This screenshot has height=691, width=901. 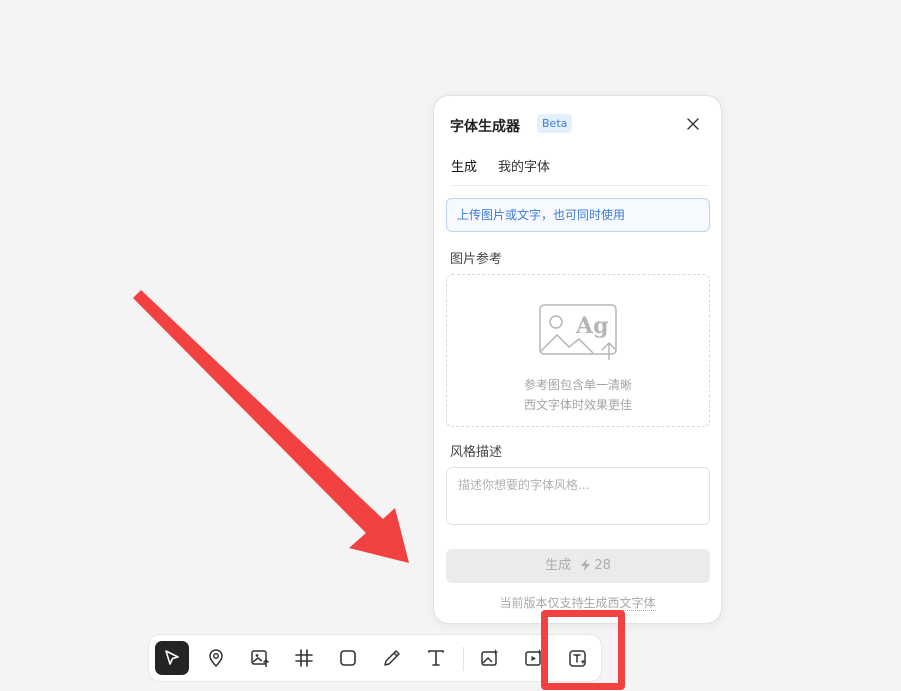 What do you see at coordinates (583, 650) in the screenshot?
I see `annotation-highlight-box` at bounding box center [583, 650].